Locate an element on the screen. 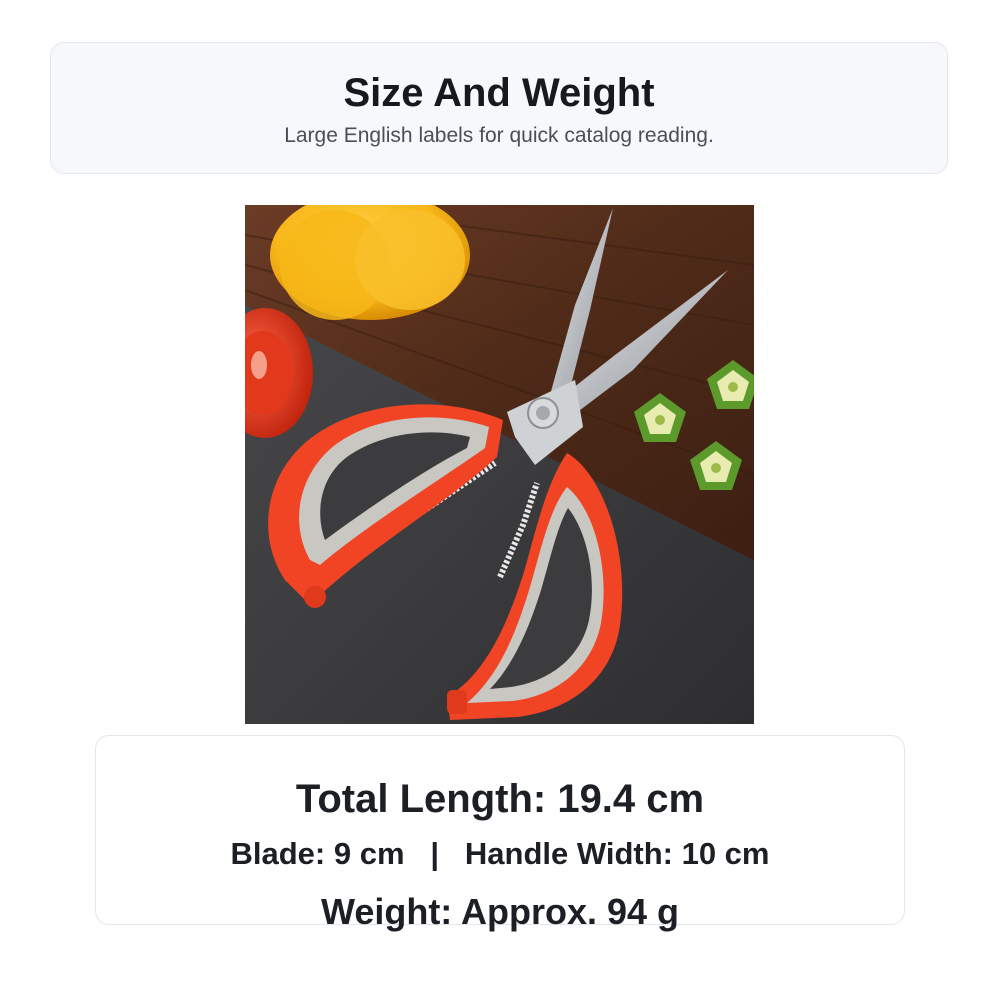  total-length-label: Total Length: 19.4 cm is located at coordinates (500, 799).